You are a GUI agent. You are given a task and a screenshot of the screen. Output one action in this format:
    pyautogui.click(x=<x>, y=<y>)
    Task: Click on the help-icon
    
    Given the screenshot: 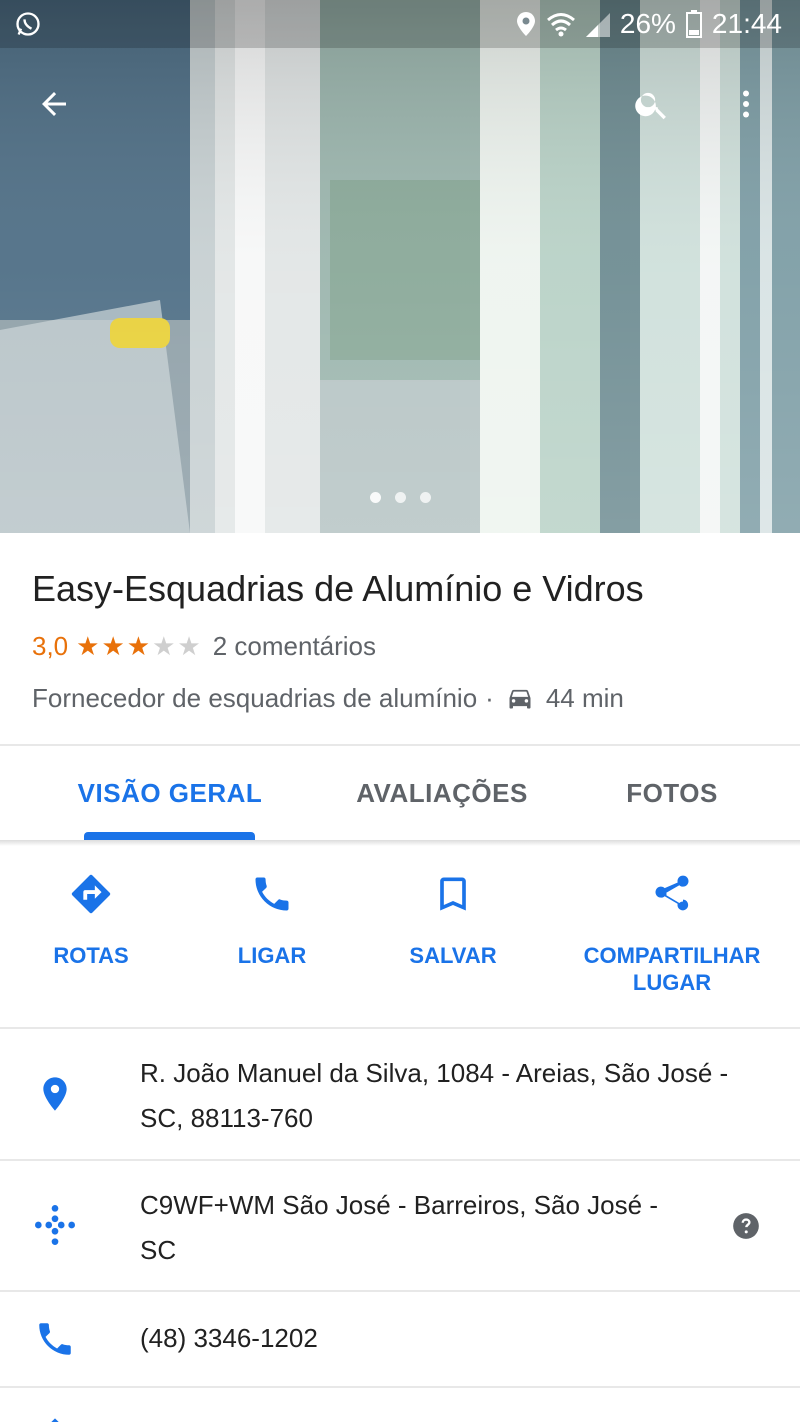 What is the action you would take?
    pyautogui.click(x=746, y=1226)
    